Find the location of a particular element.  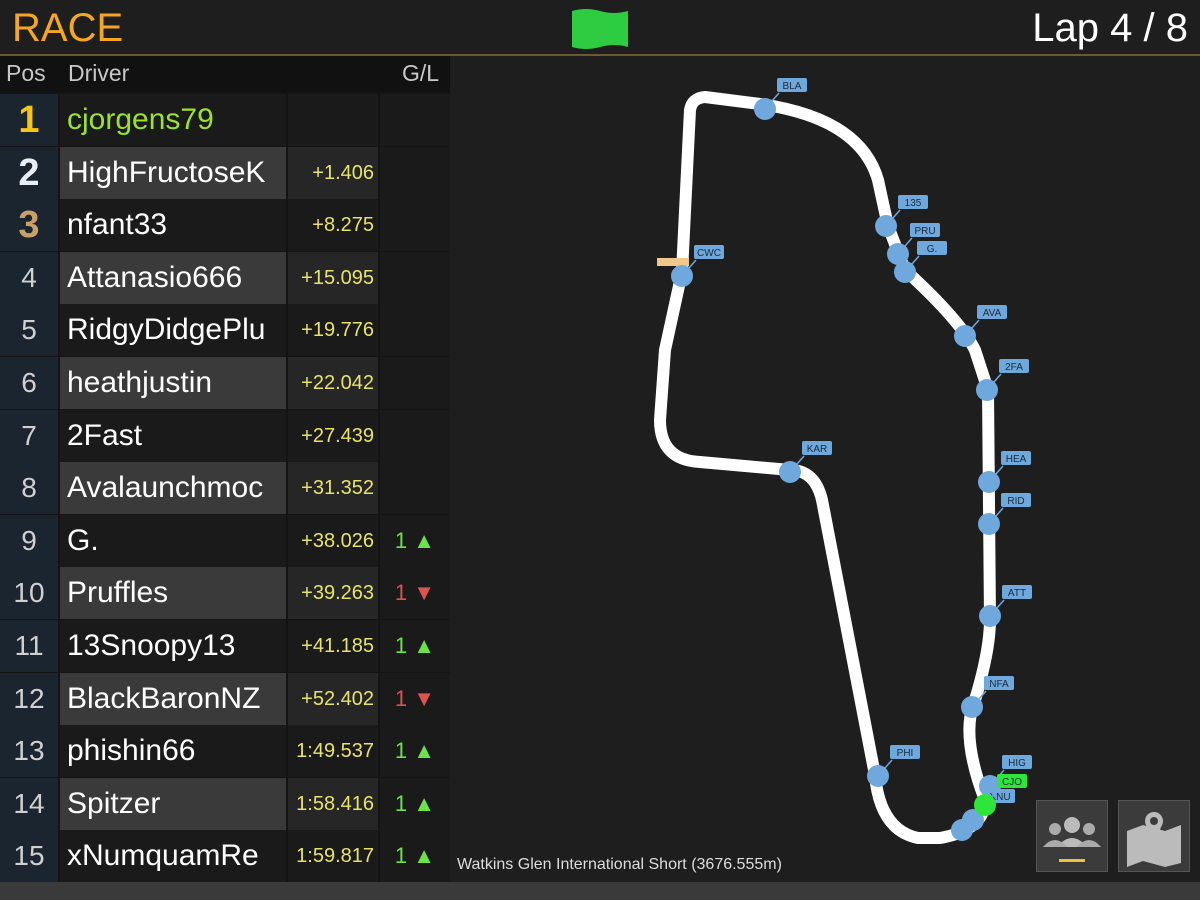

table-row: 8 Avalaunchmoc +31.352 is located at coordinates (225, 488).